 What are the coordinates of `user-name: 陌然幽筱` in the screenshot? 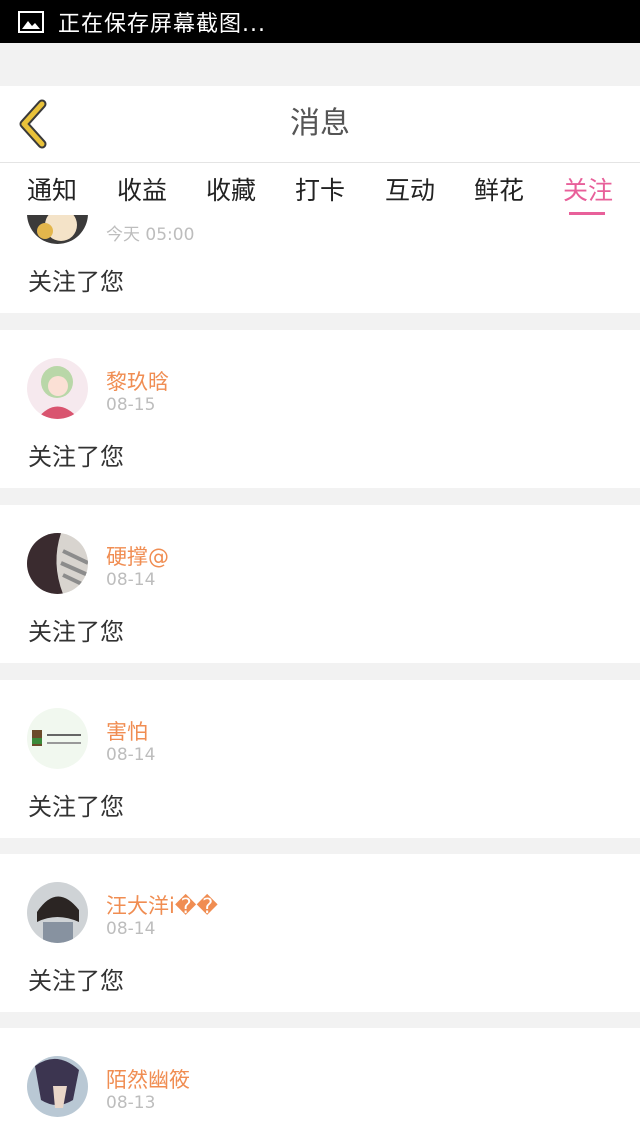 It's located at (148, 1079).